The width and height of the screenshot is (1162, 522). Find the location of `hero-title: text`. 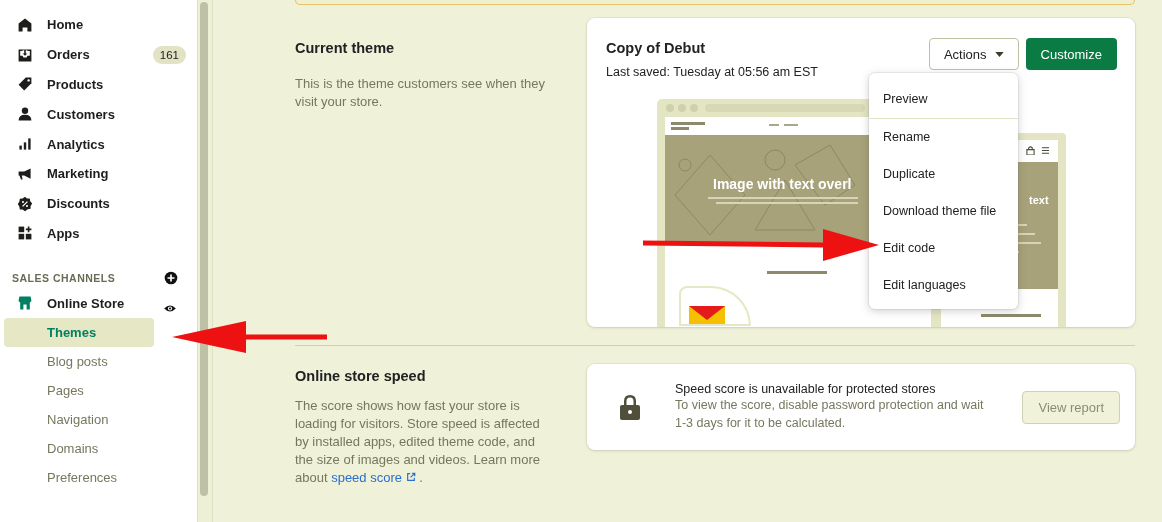

hero-title: text is located at coordinates (1039, 200).